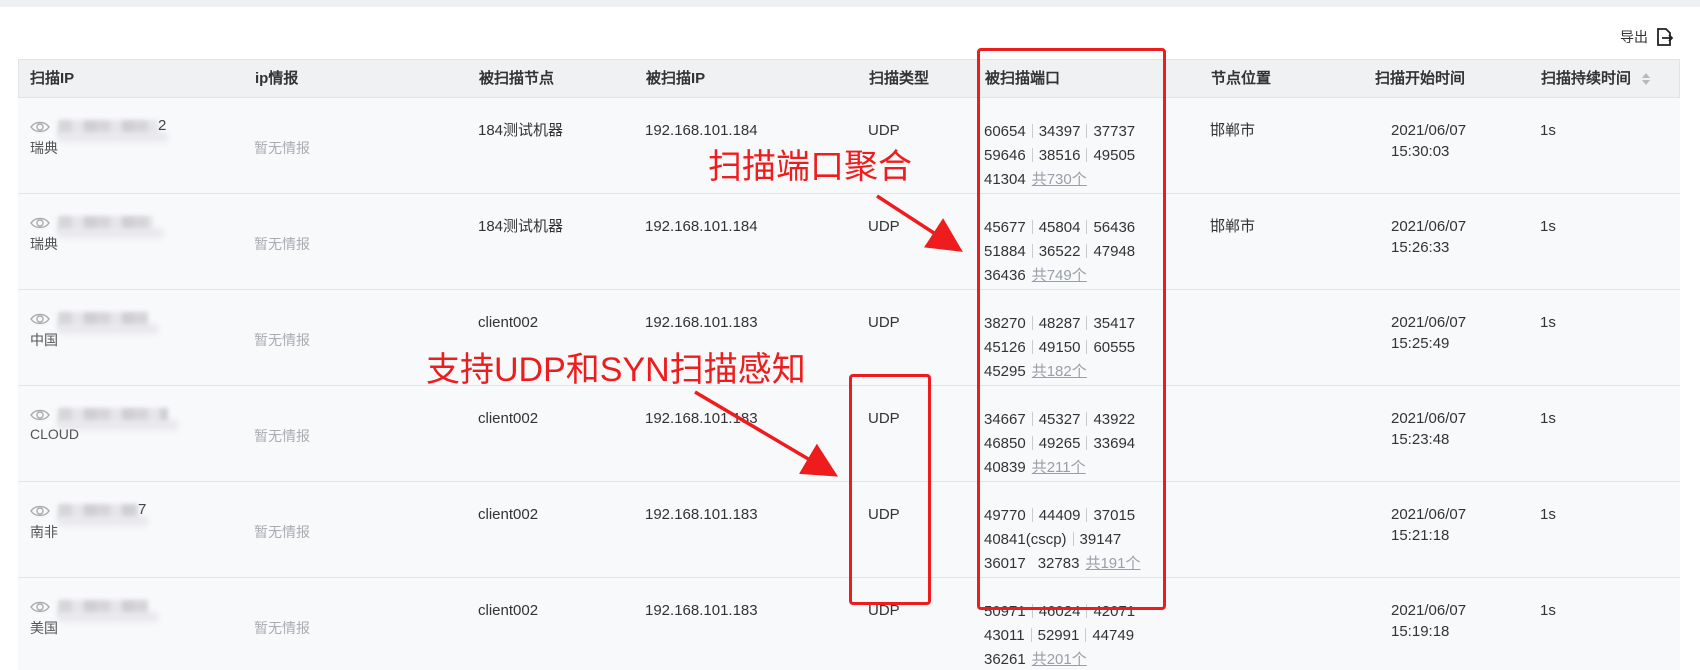 Image resolution: width=1700 pixels, height=670 pixels. I want to click on ip-country: 中国, so click(44, 340).